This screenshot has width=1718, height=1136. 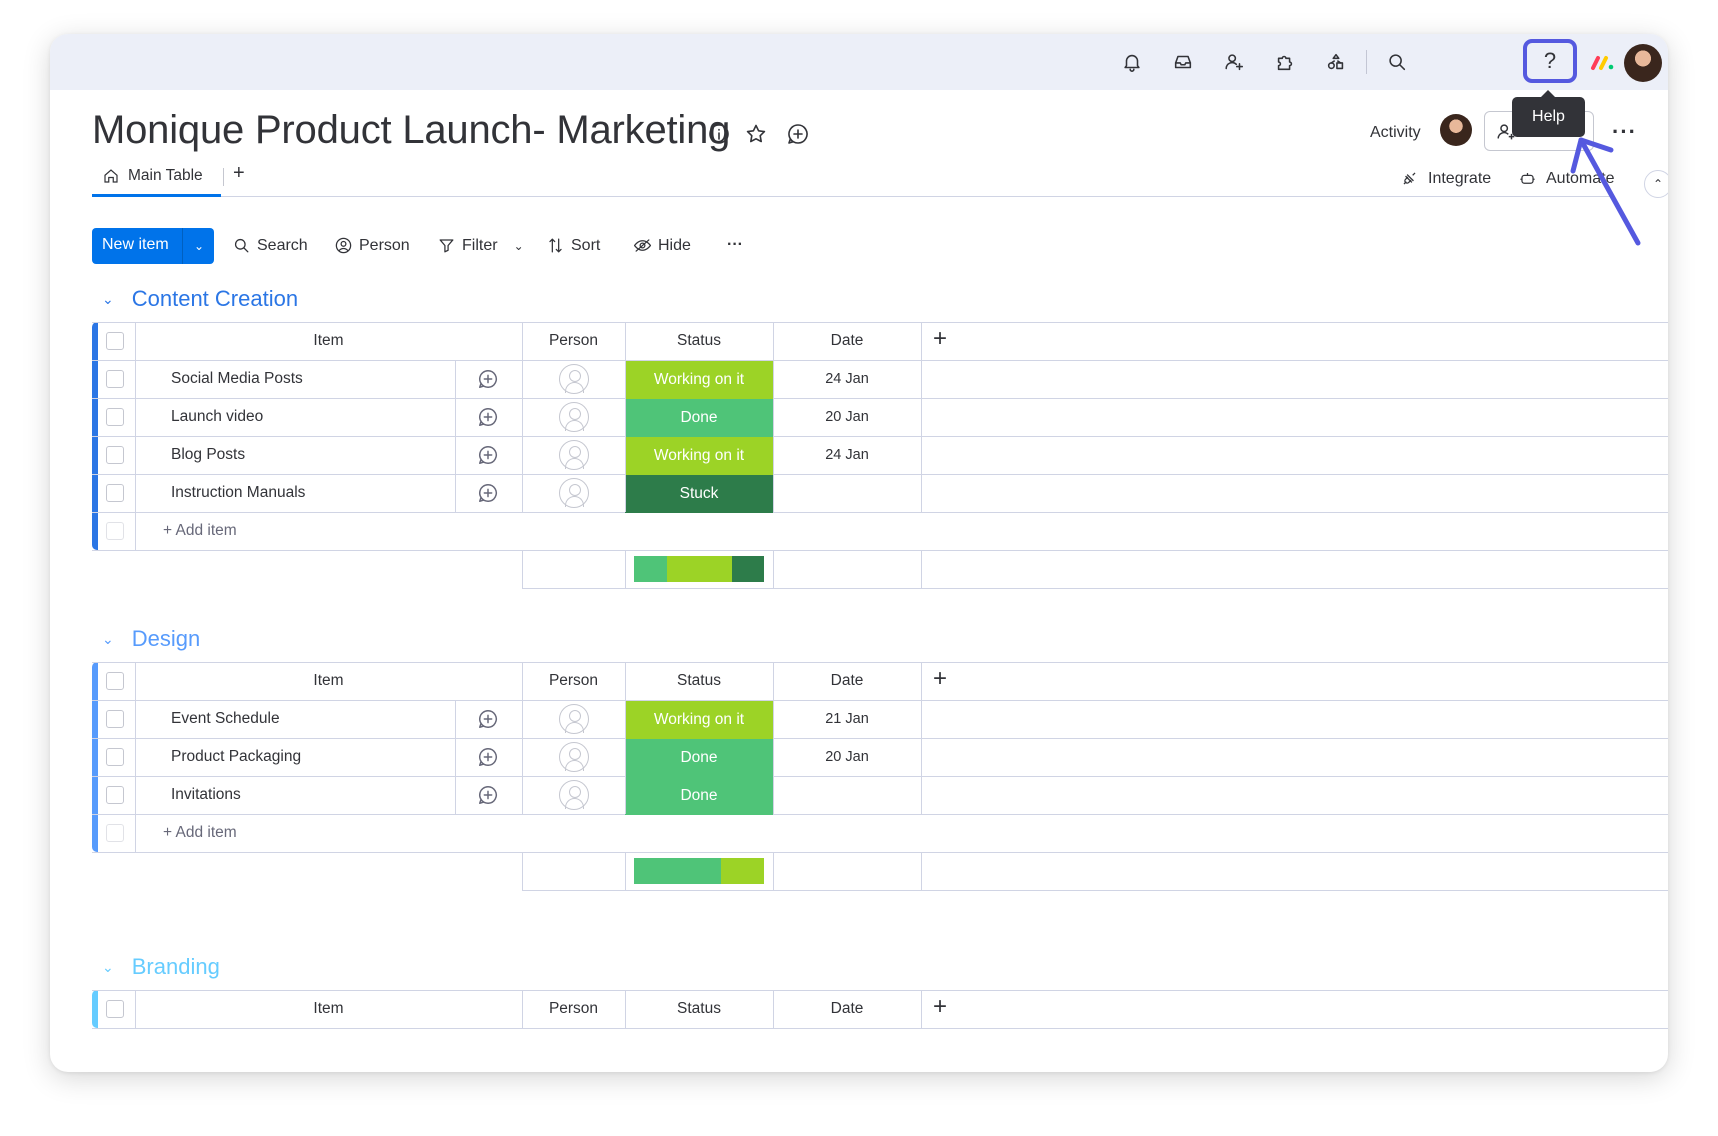 What do you see at coordinates (372, 245) in the screenshot?
I see `person-filter-tool: Person` at bounding box center [372, 245].